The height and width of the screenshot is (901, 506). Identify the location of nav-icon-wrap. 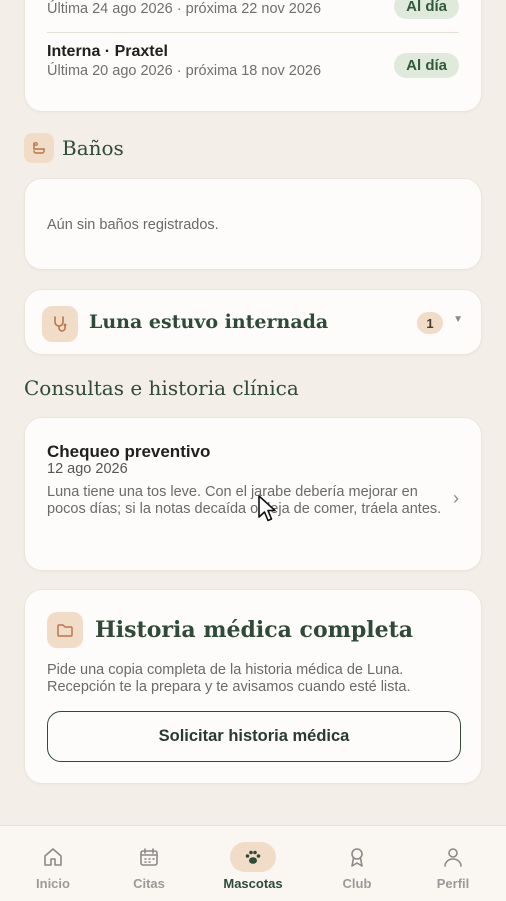
(253, 857).